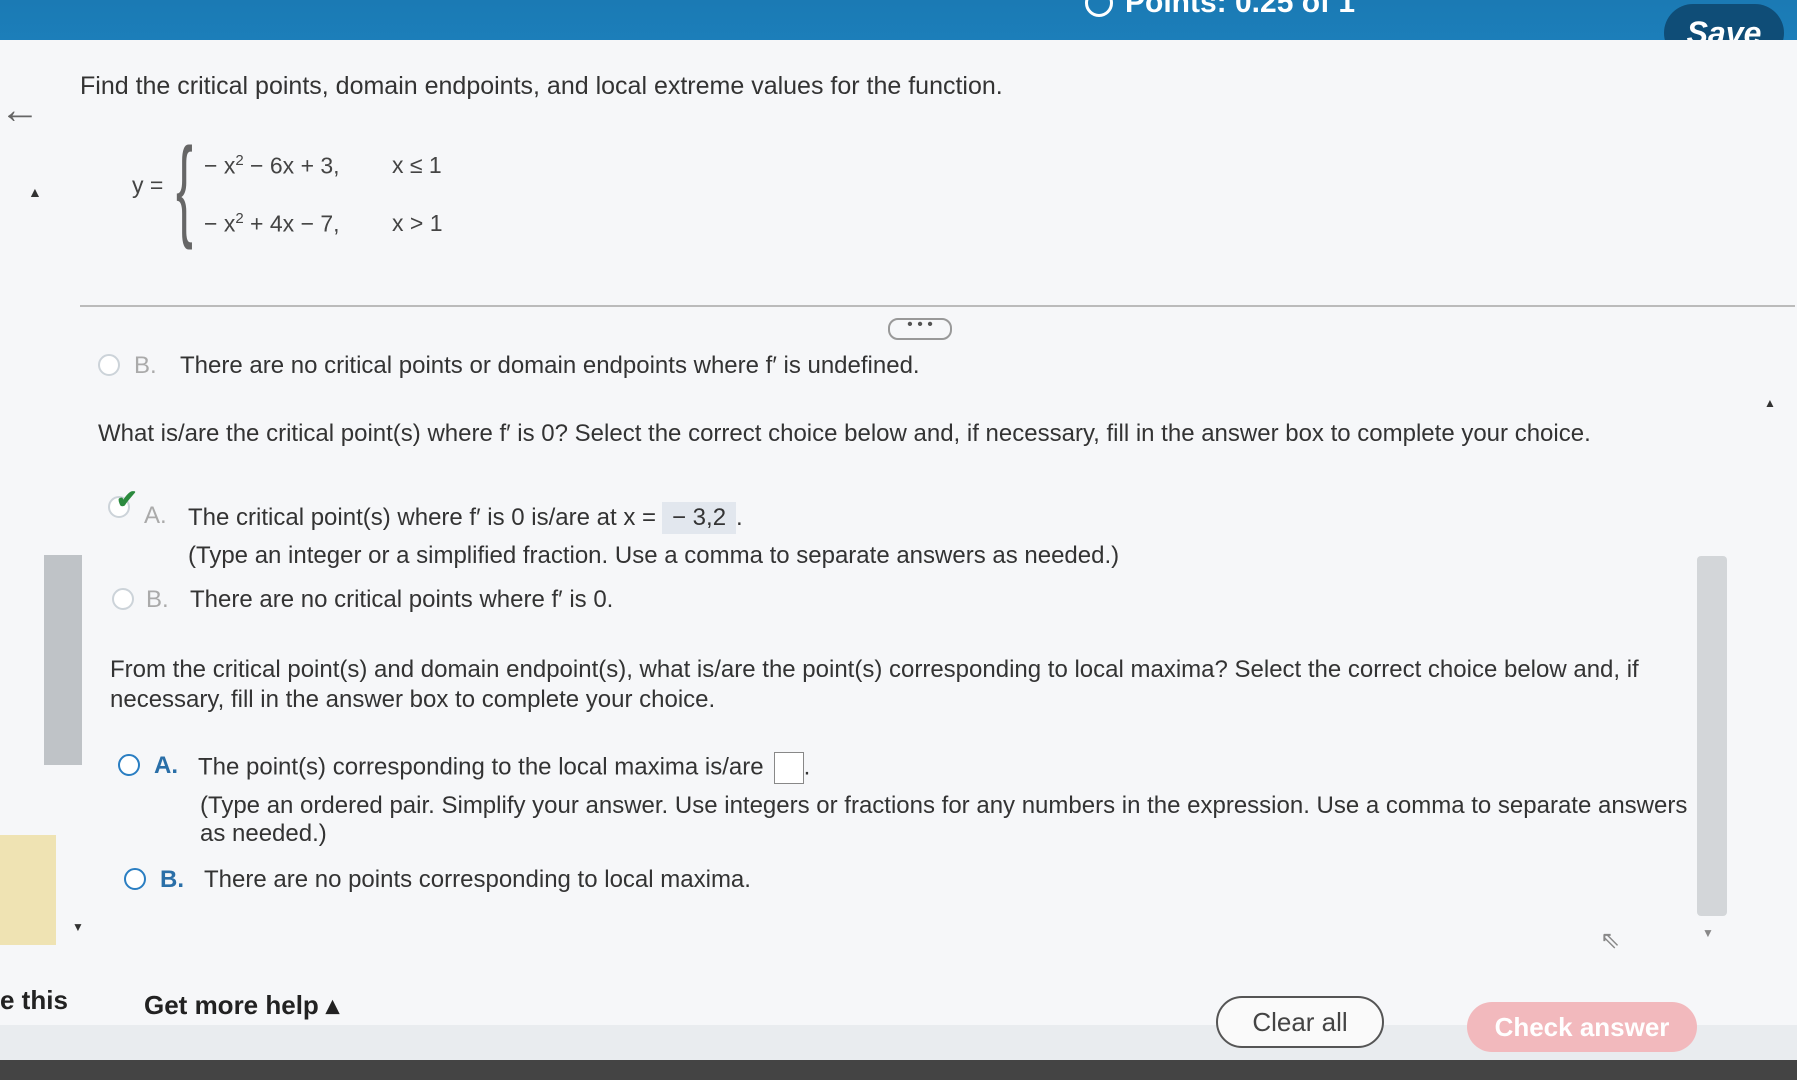  I want to click on part3-option-a-letter: A., so click(166, 765).